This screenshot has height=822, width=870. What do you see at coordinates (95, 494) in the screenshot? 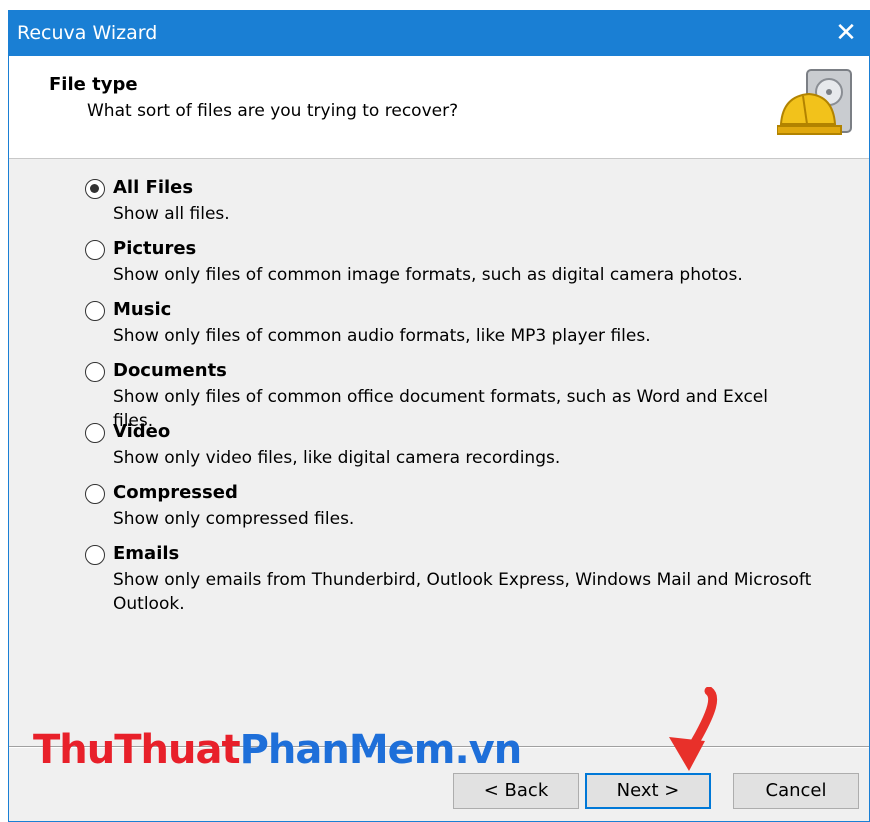
I see `radio-compressed` at bounding box center [95, 494].